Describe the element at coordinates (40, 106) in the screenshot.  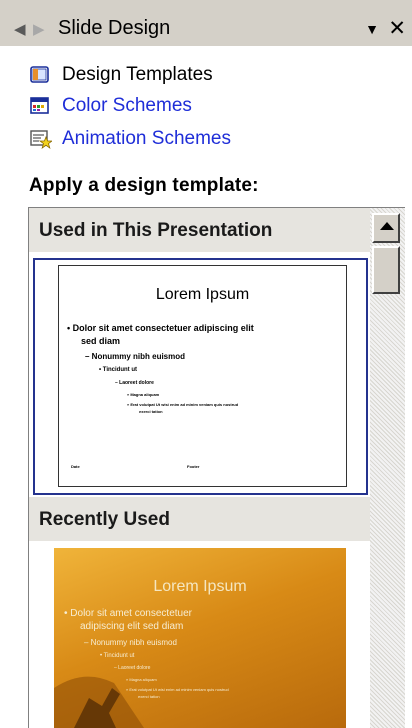
I see `color-schemes-icon` at that location.